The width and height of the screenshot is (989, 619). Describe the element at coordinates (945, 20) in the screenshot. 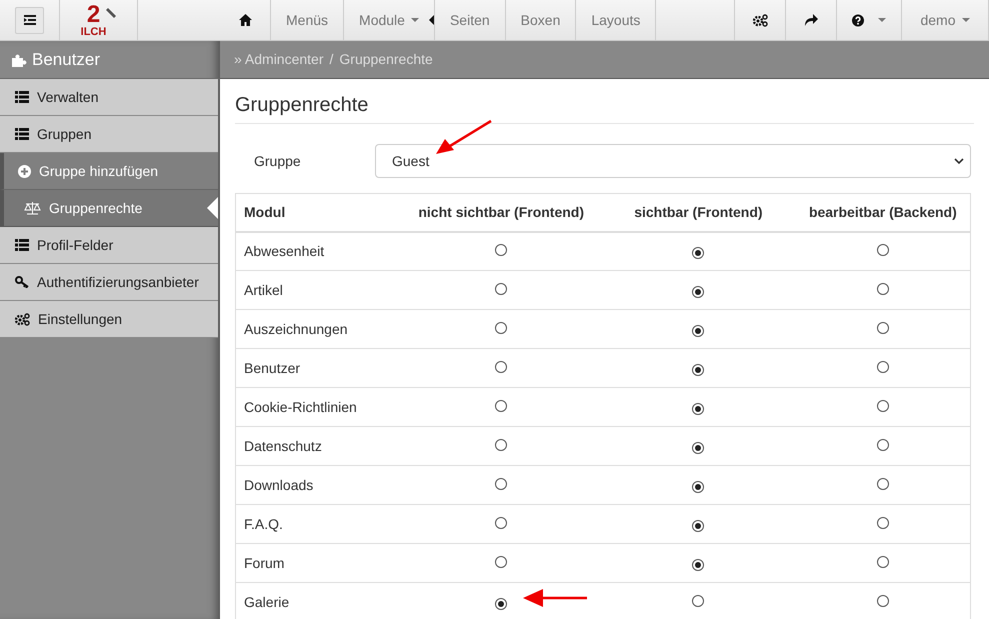

I see `dropdown-menu-button: demo` at that location.